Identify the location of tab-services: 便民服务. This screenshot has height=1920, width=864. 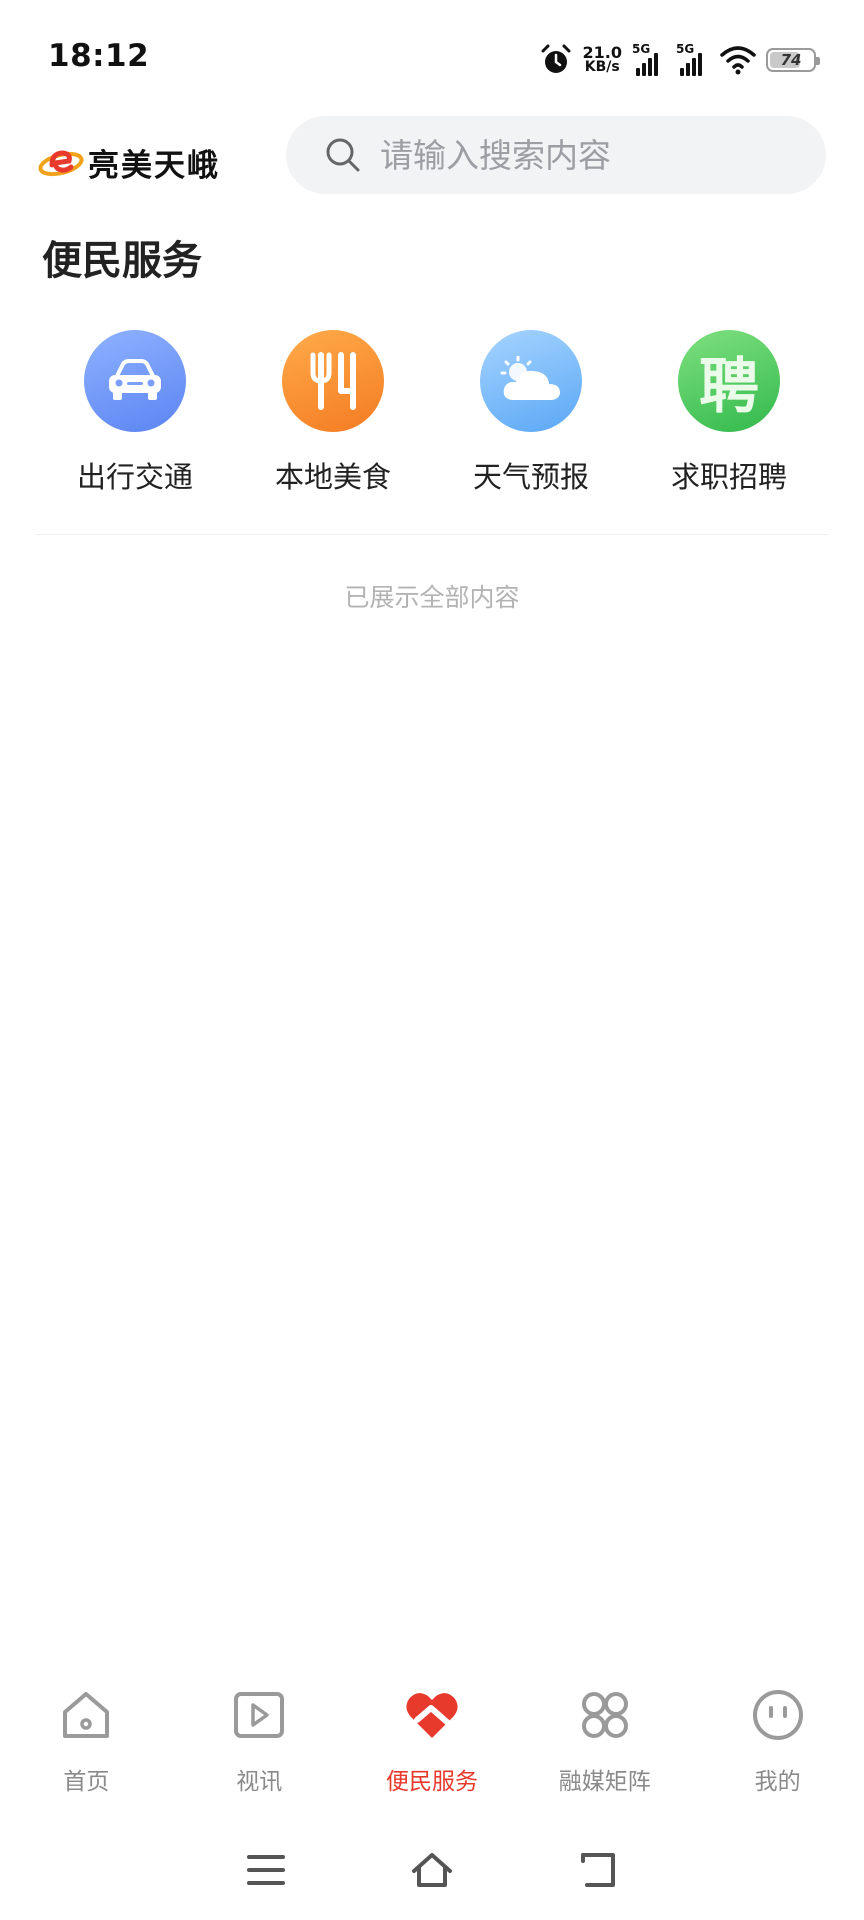
(432, 1751).